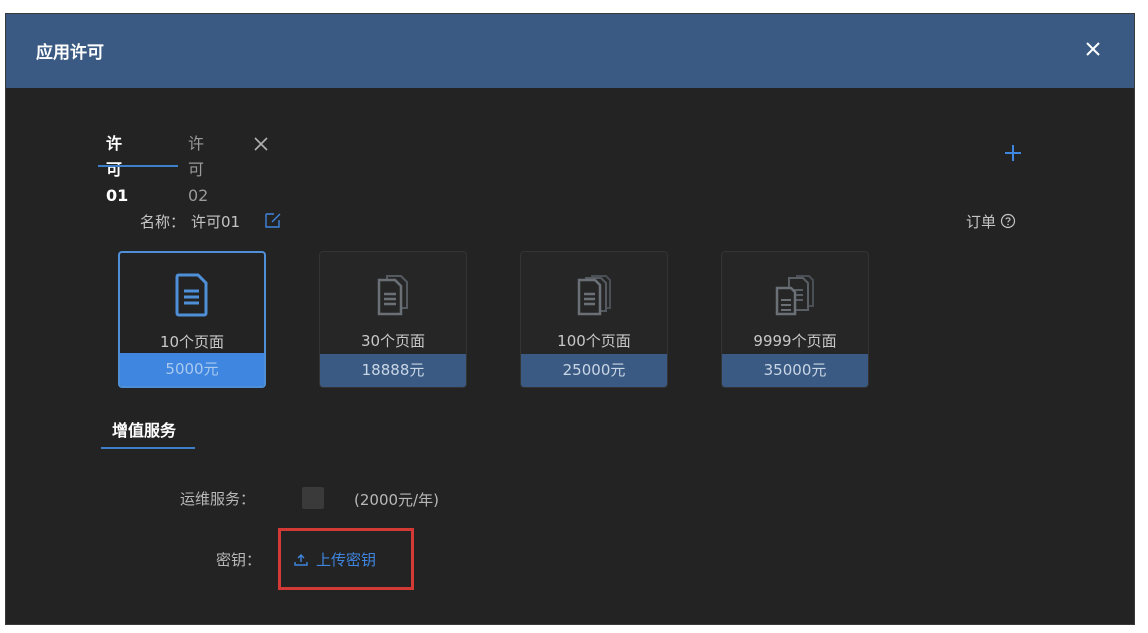 The width and height of the screenshot is (1148, 633). What do you see at coordinates (594, 370) in the screenshot?
I see `plan-price: 25000元` at bounding box center [594, 370].